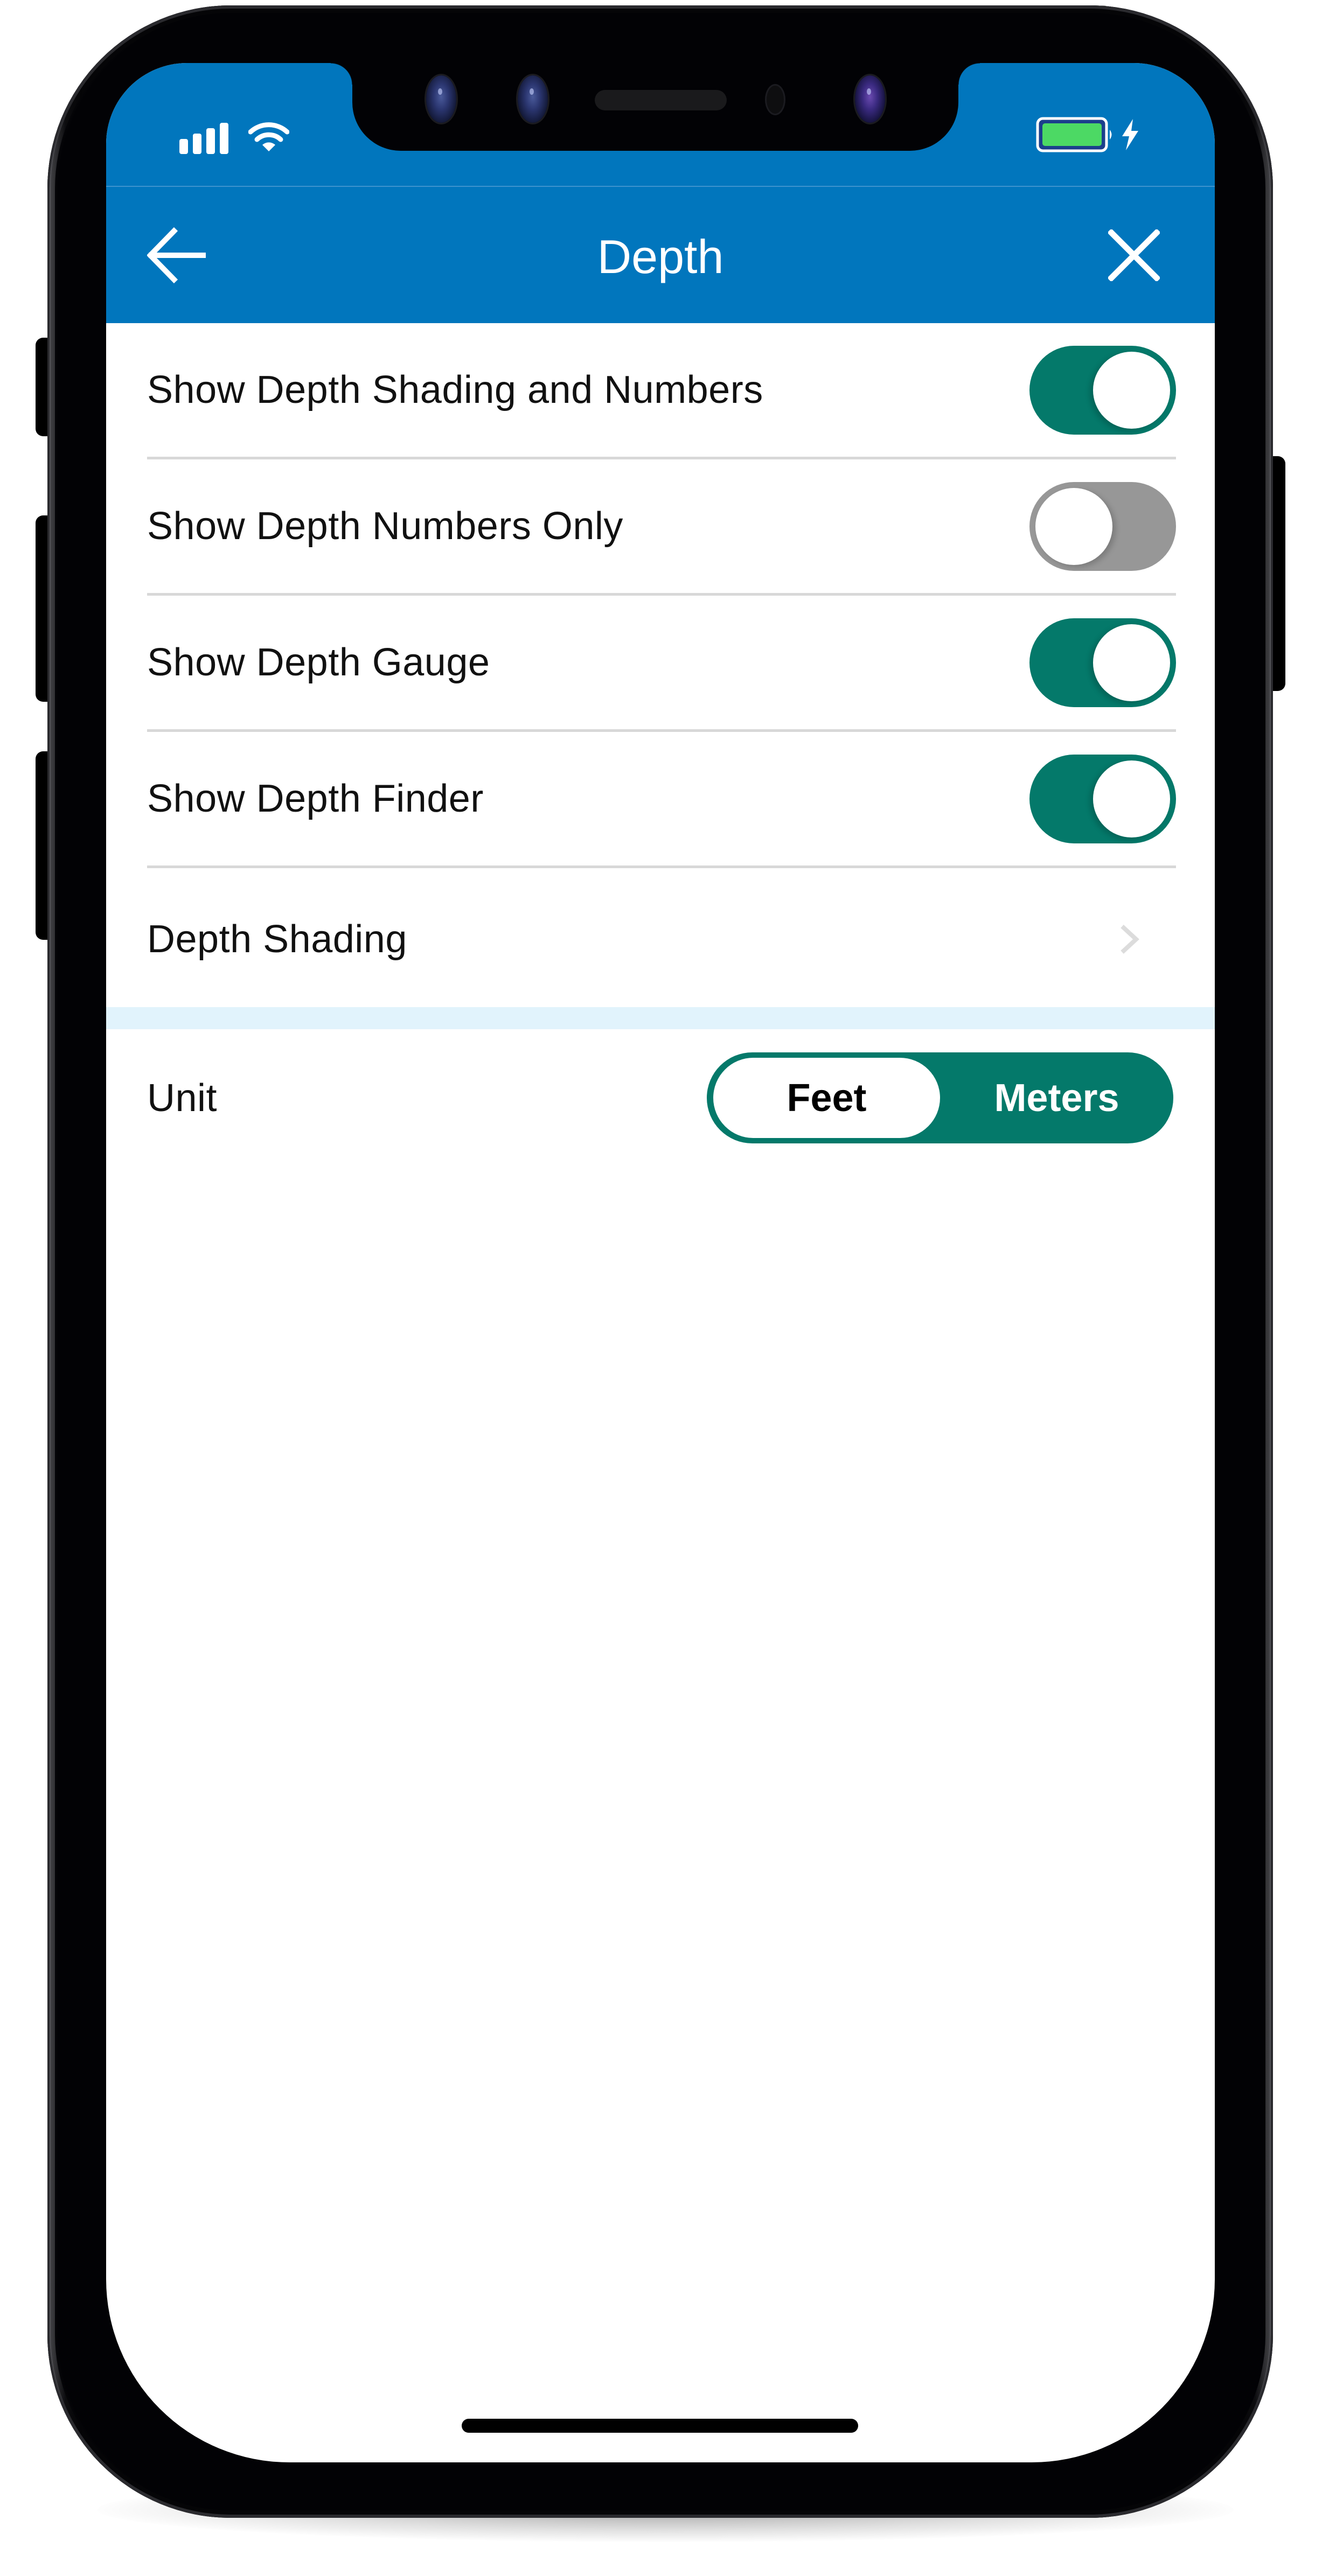 The width and height of the screenshot is (1329, 2576). Describe the element at coordinates (203, 138) in the screenshot. I see `cellular-signal-icon` at that location.